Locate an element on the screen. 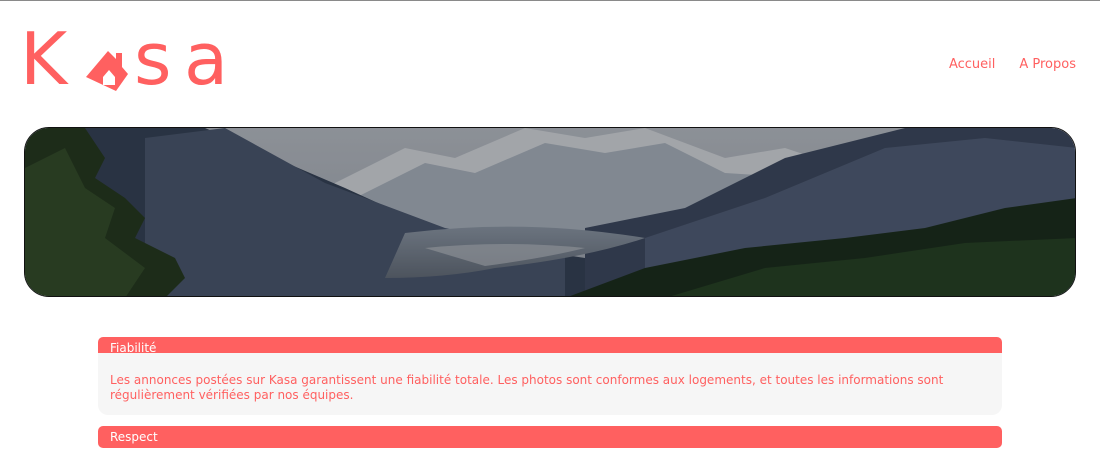 The height and width of the screenshot is (454, 1100). kasa-logo: K s a is located at coordinates (127, 59).